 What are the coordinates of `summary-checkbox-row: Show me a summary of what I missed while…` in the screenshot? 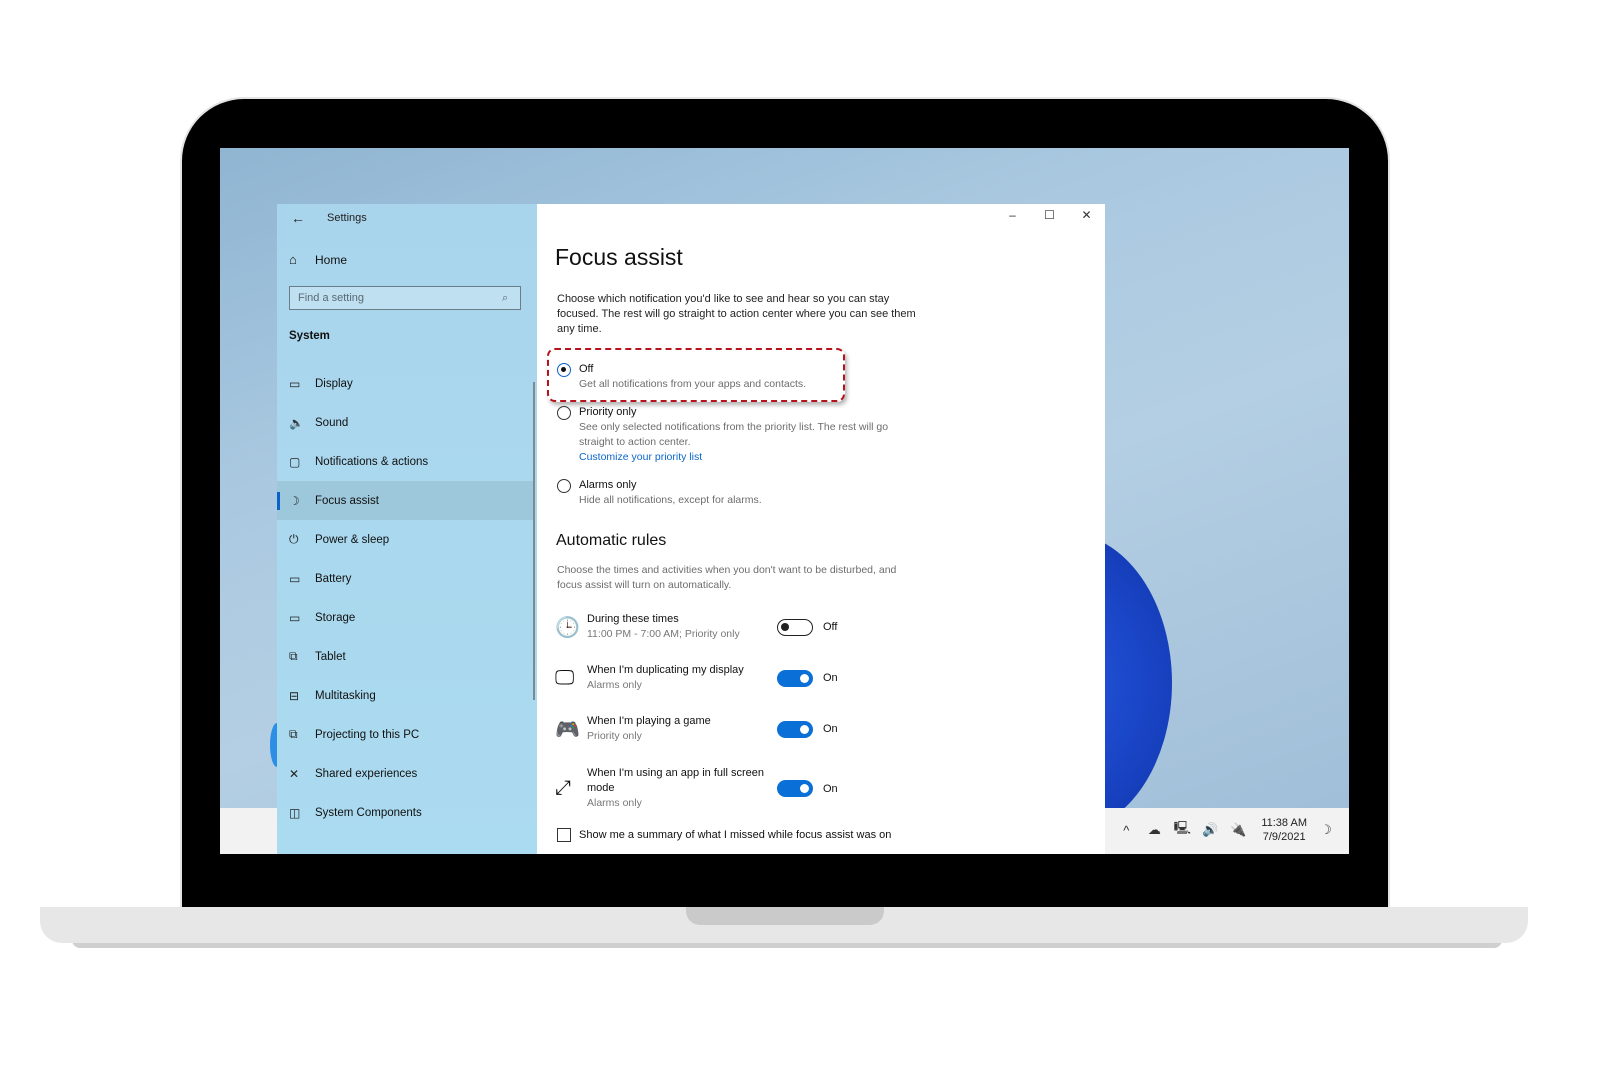 It's located at (724, 835).